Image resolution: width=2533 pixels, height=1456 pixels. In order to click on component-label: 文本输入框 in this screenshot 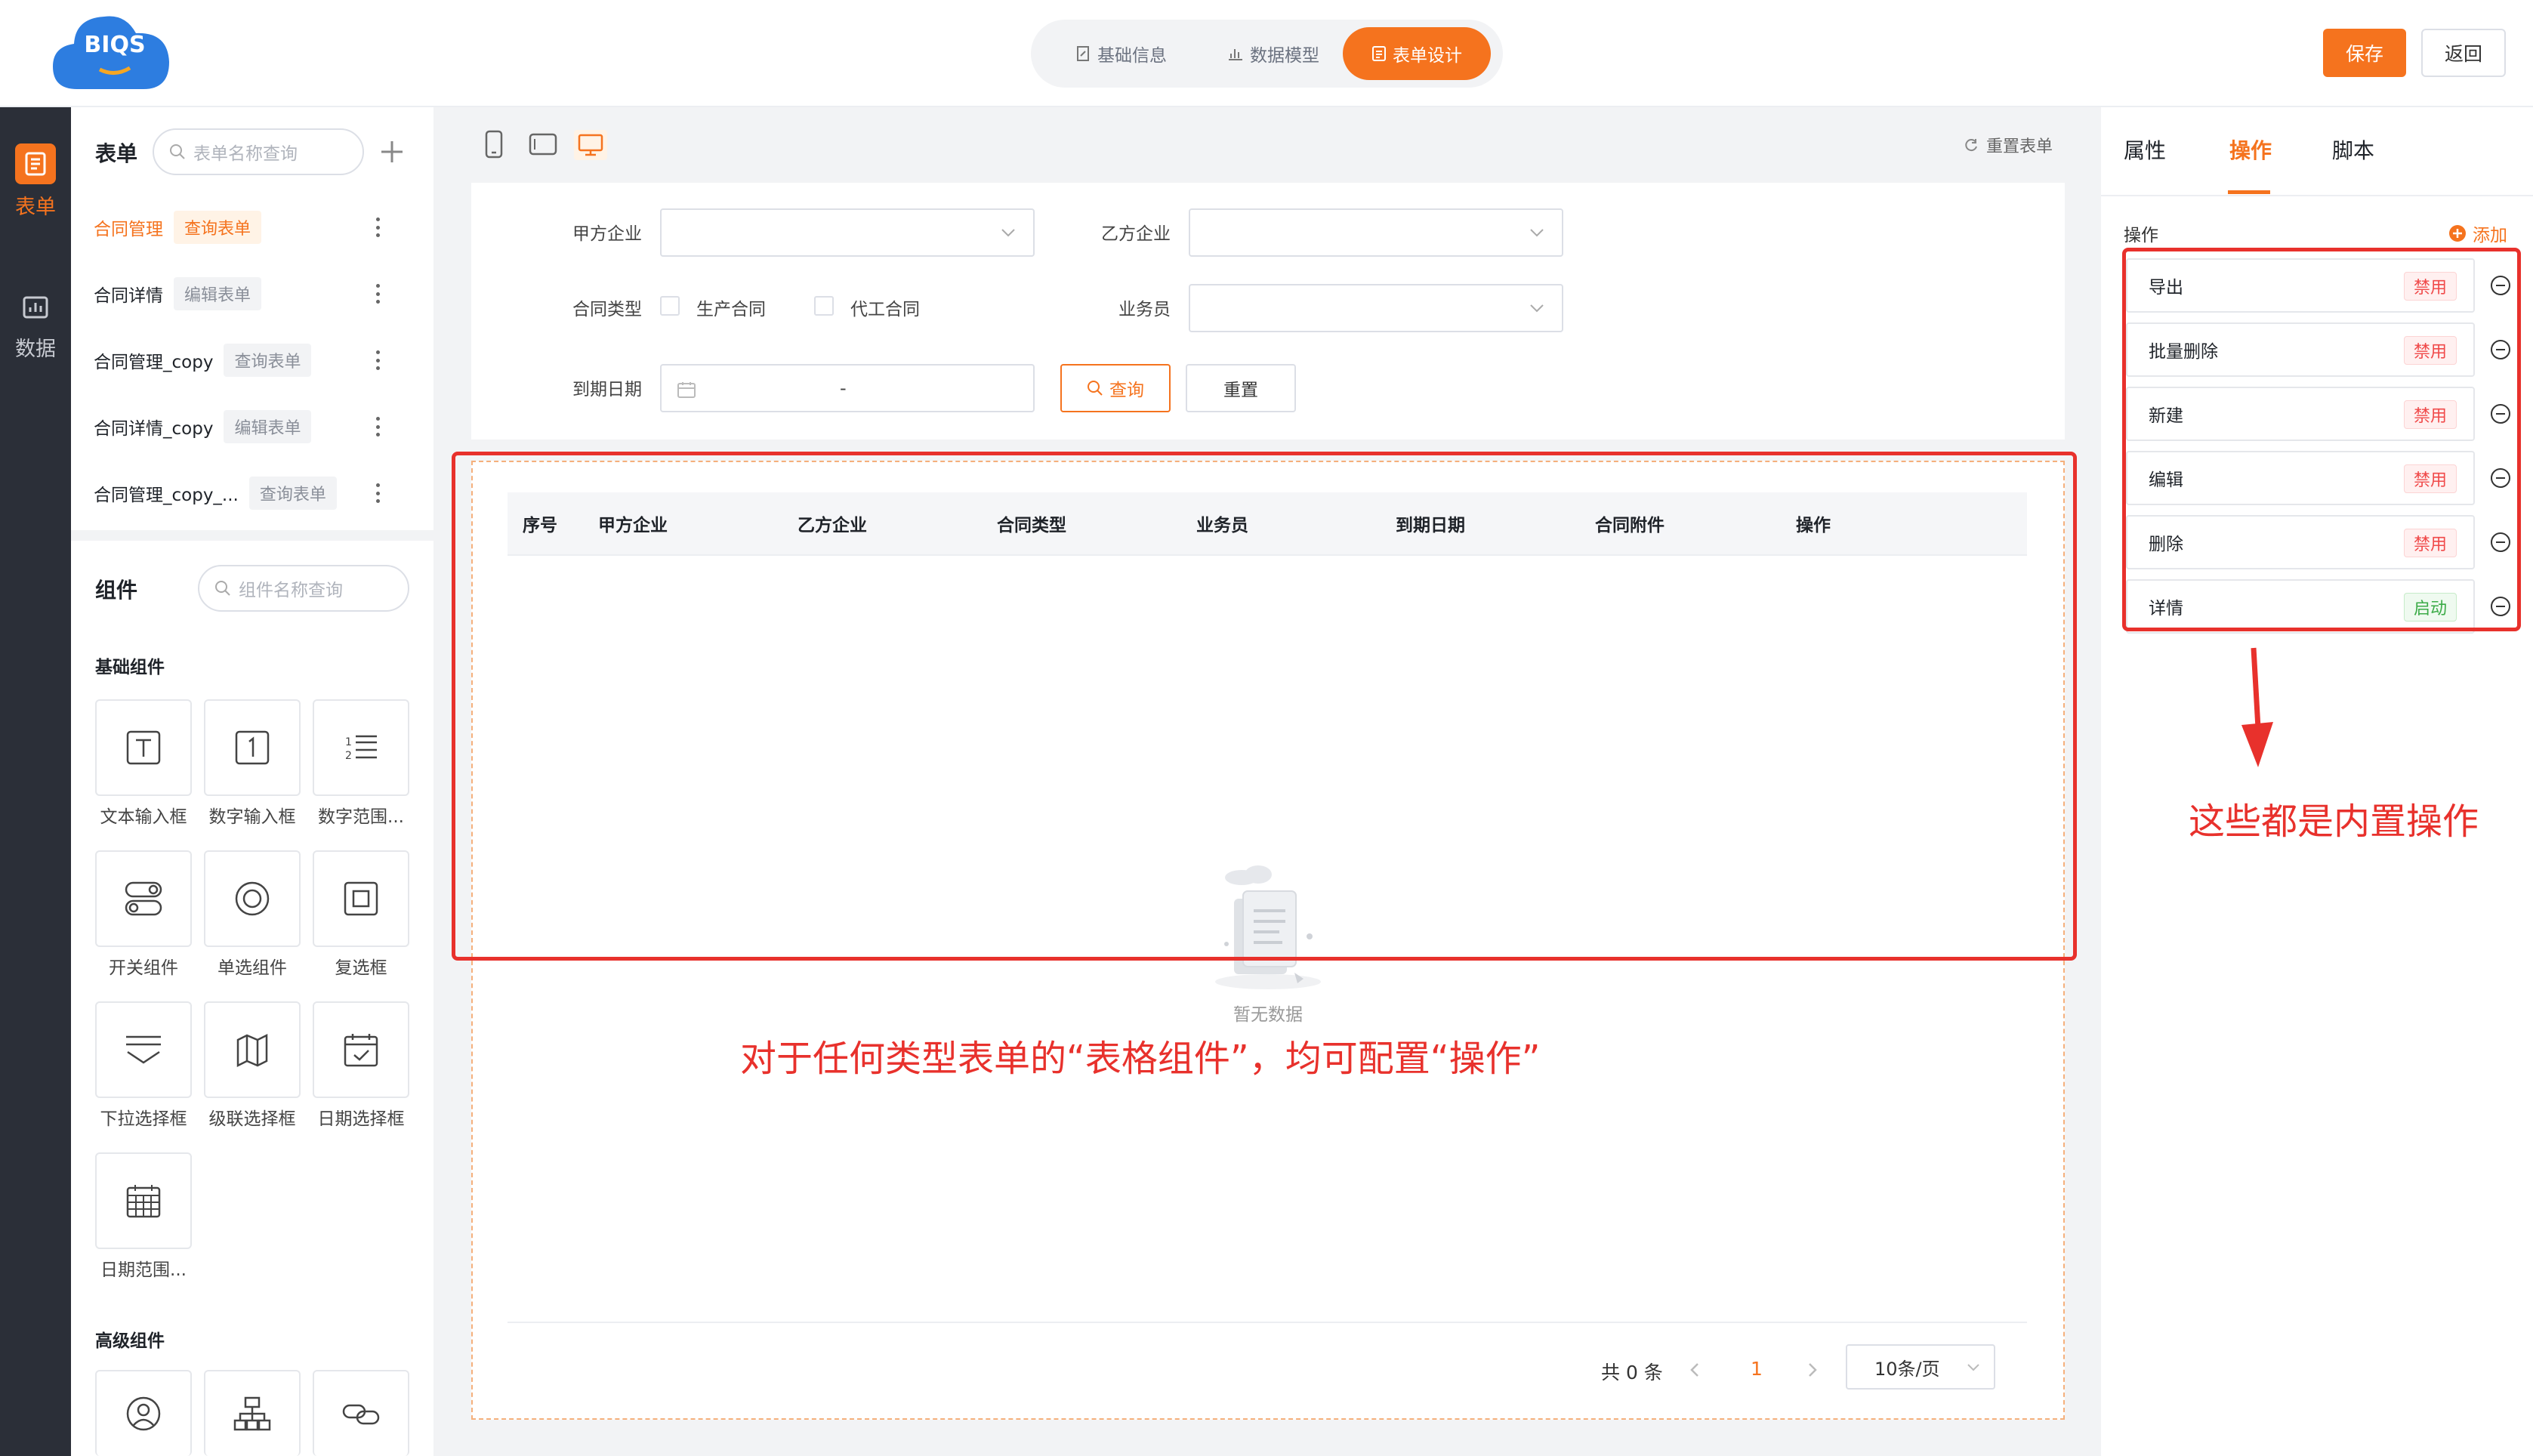, I will do `click(144, 817)`.